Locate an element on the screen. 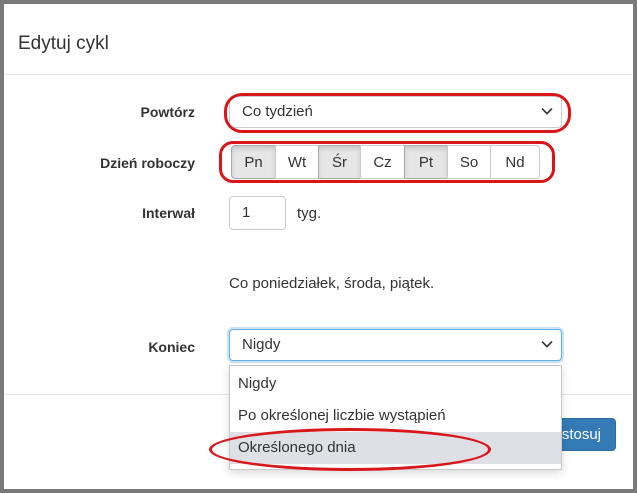 The image size is (637, 493). end-option-on-date: Określonego dnia is located at coordinates (395, 448).